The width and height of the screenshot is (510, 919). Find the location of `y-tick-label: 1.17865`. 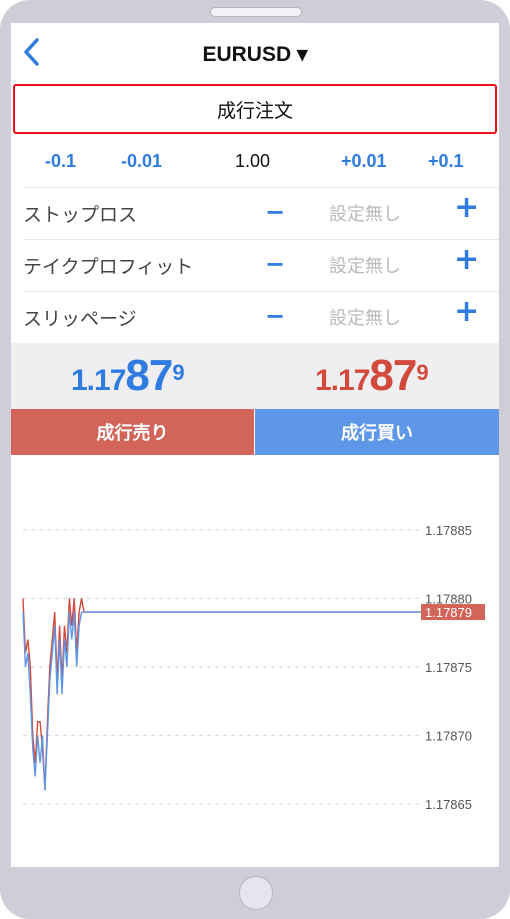

y-tick-label: 1.17865 is located at coordinates (448, 804).